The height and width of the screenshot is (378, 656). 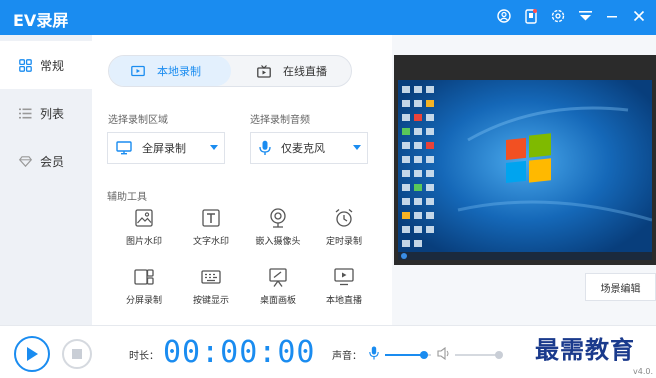 I want to click on minimize-icon, so click(x=612, y=16).